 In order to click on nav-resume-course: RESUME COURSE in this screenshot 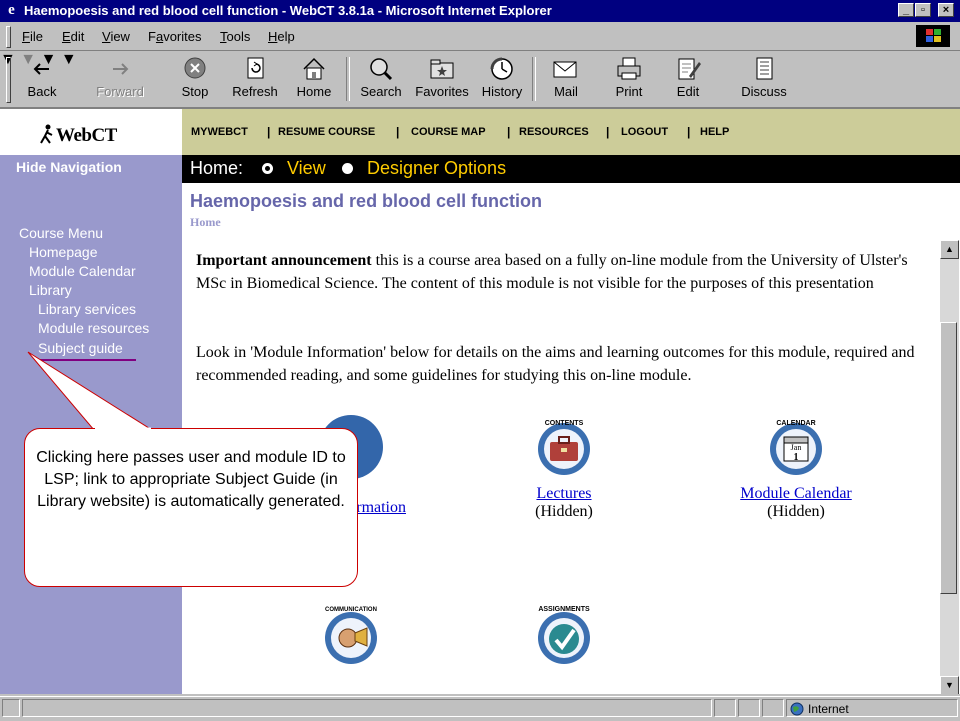, I will do `click(326, 132)`.